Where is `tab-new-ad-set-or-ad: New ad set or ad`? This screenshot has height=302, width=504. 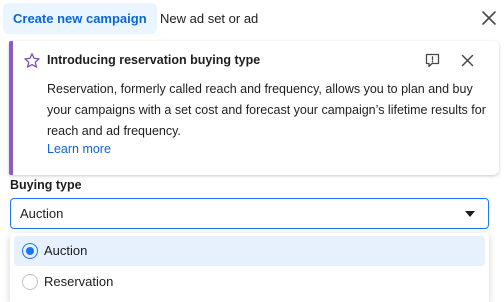
tab-new-ad-set-or-ad: New ad set or ad is located at coordinates (209, 18).